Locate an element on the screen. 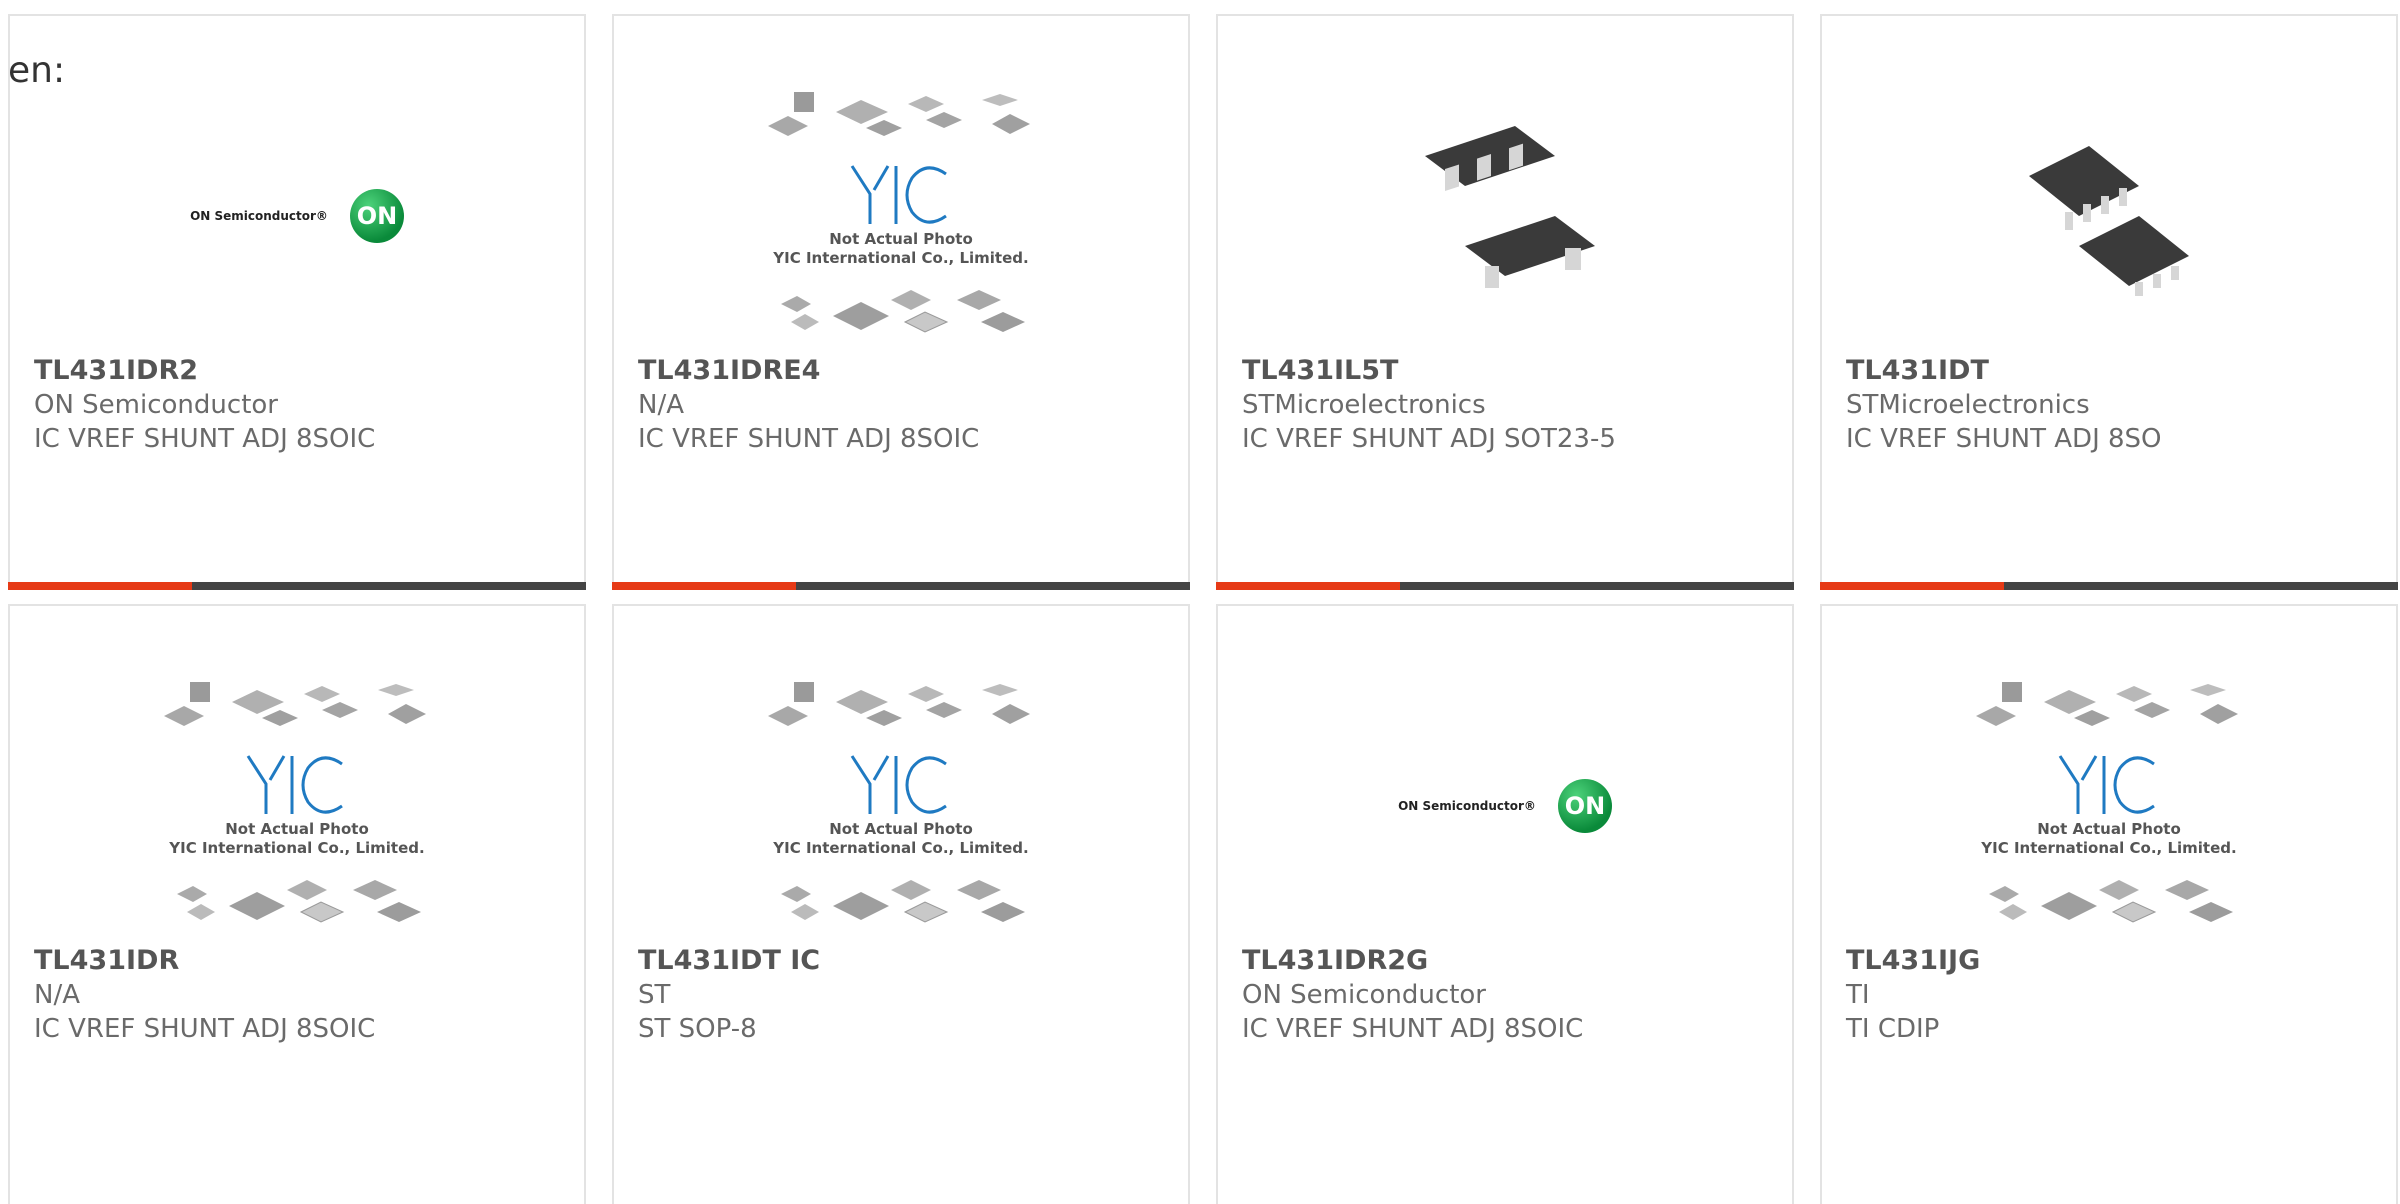 The height and width of the screenshot is (1204, 2400). language-label: en: is located at coordinates (37, 70).